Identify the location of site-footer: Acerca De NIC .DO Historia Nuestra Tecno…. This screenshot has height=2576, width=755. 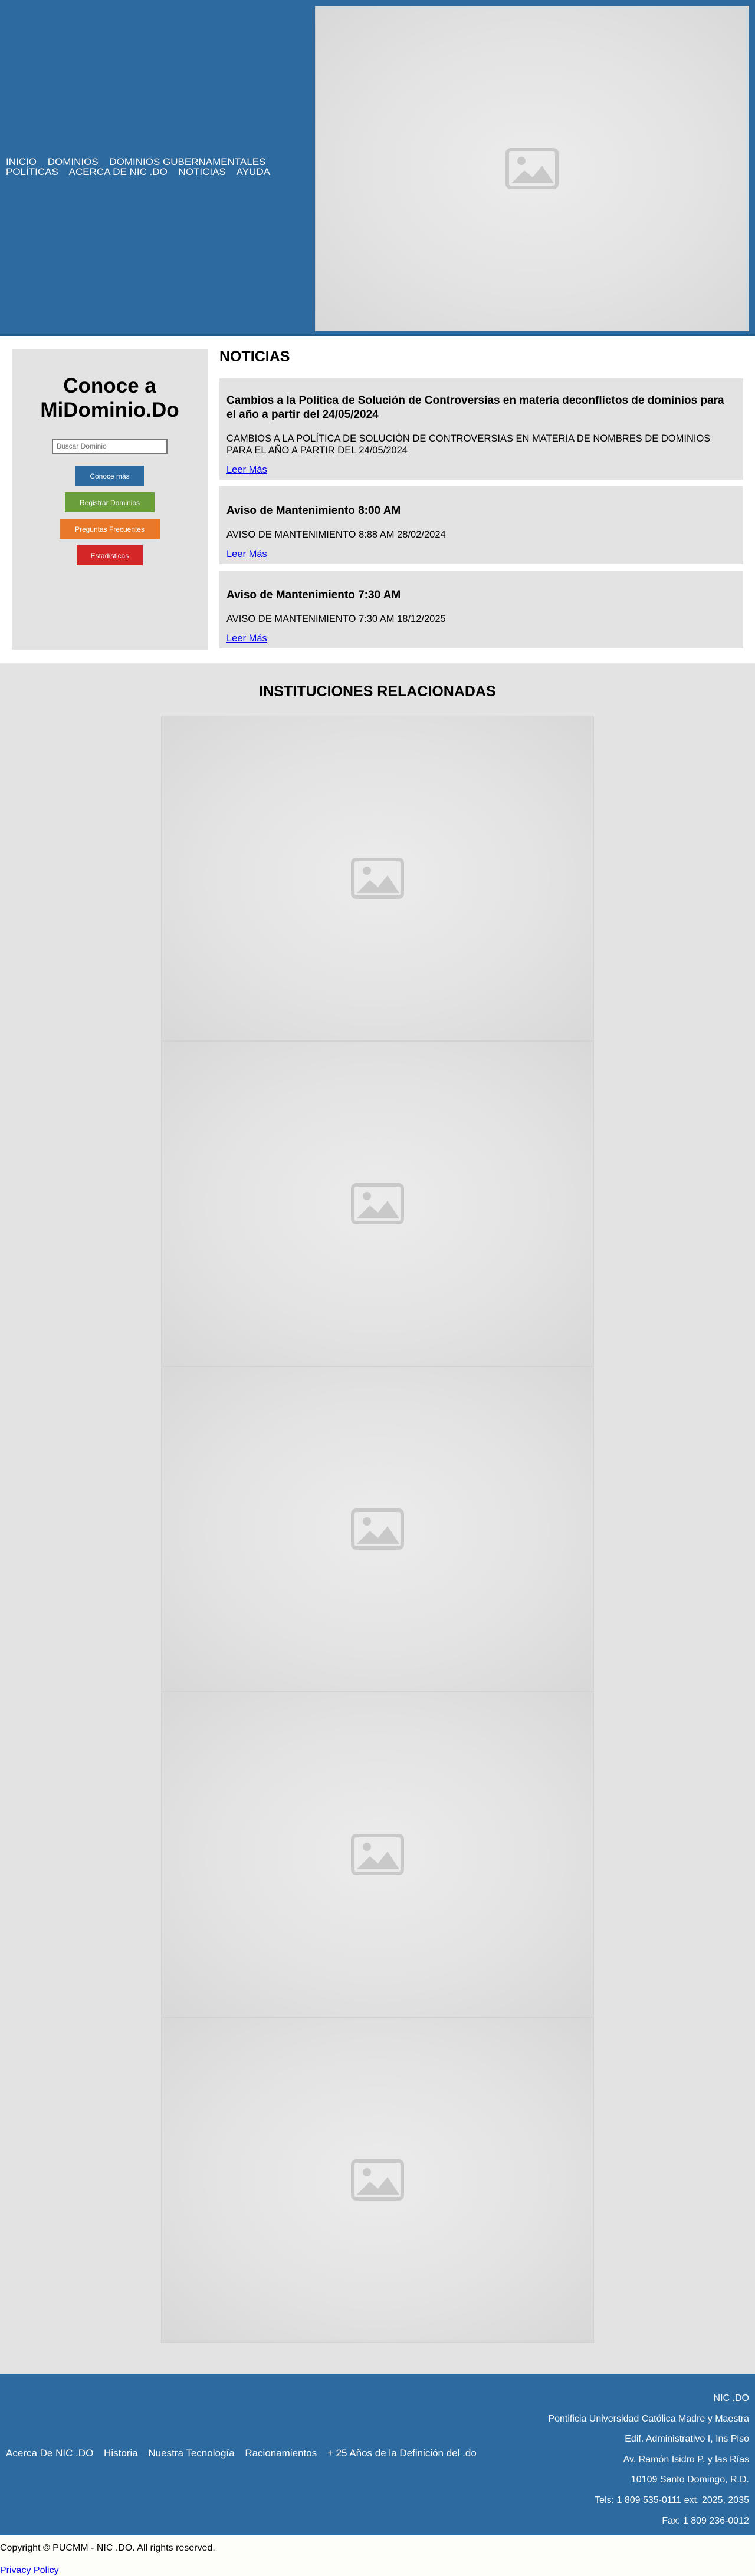
(377, 2454).